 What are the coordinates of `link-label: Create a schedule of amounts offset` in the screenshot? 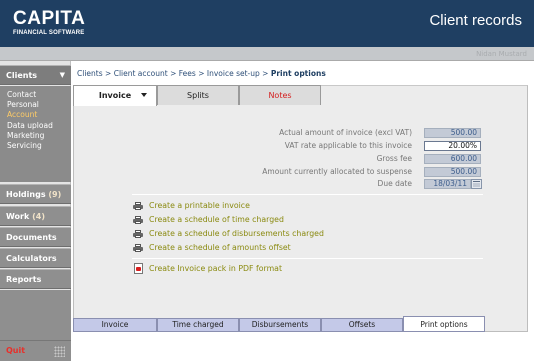 It's located at (220, 247).